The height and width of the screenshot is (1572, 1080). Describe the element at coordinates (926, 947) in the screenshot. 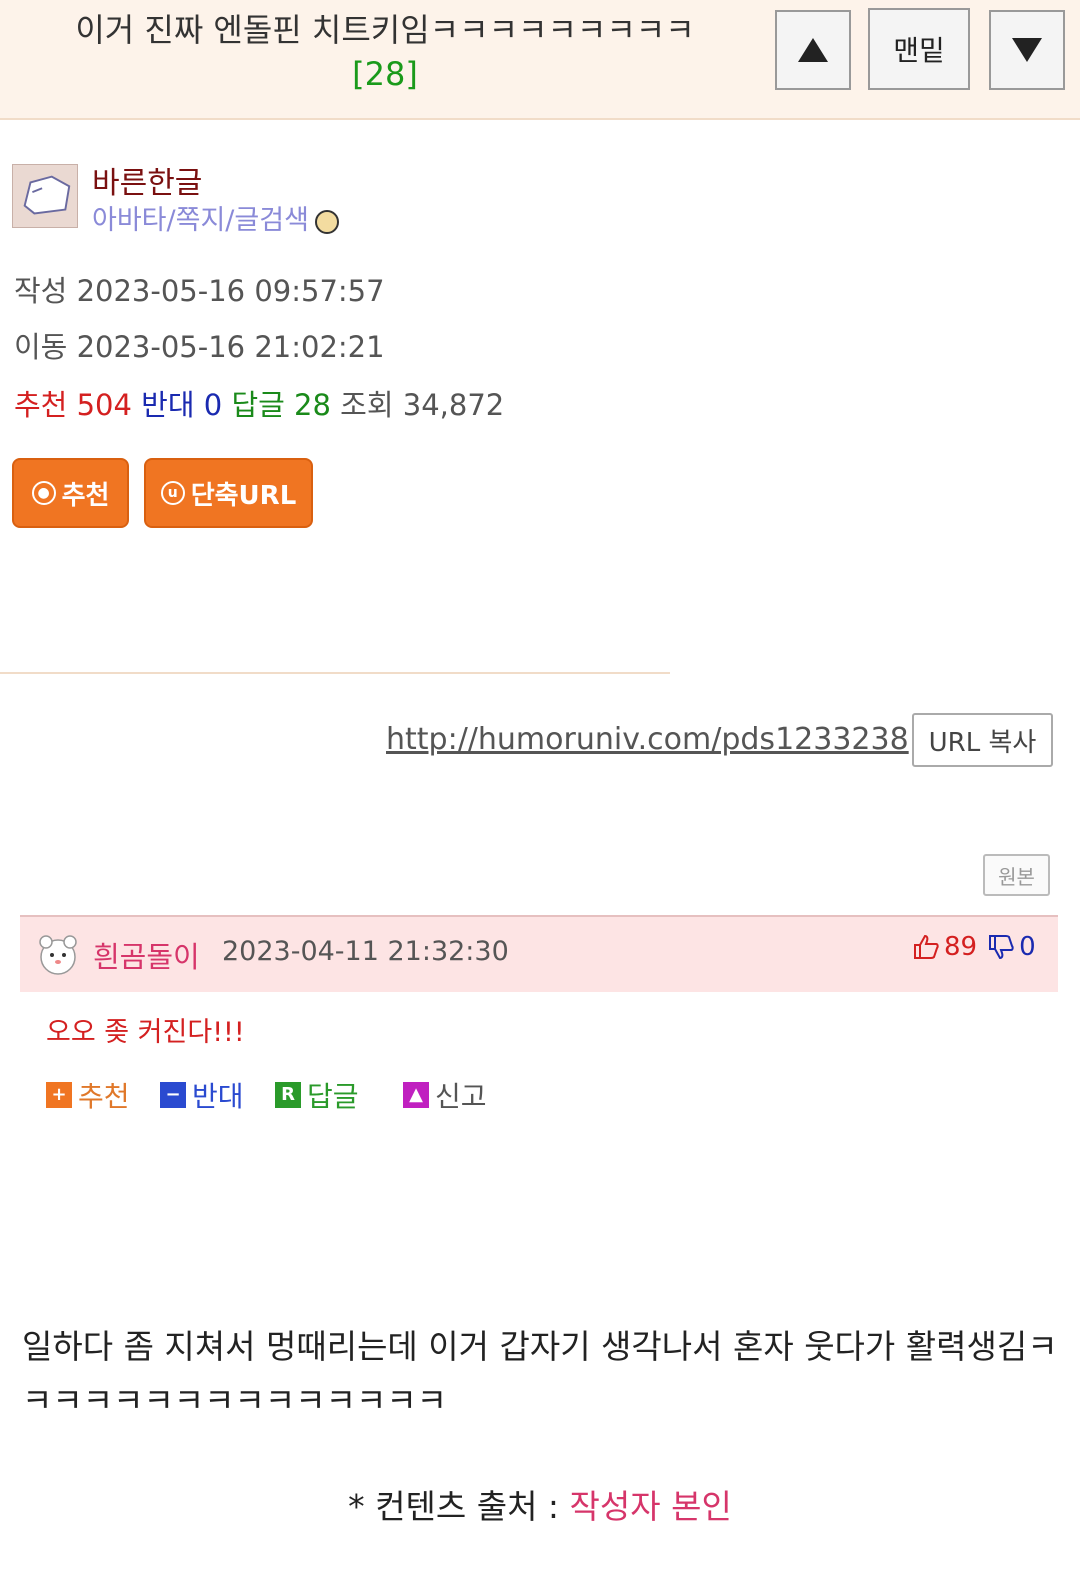

I see `thumbs-up-icon` at that location.